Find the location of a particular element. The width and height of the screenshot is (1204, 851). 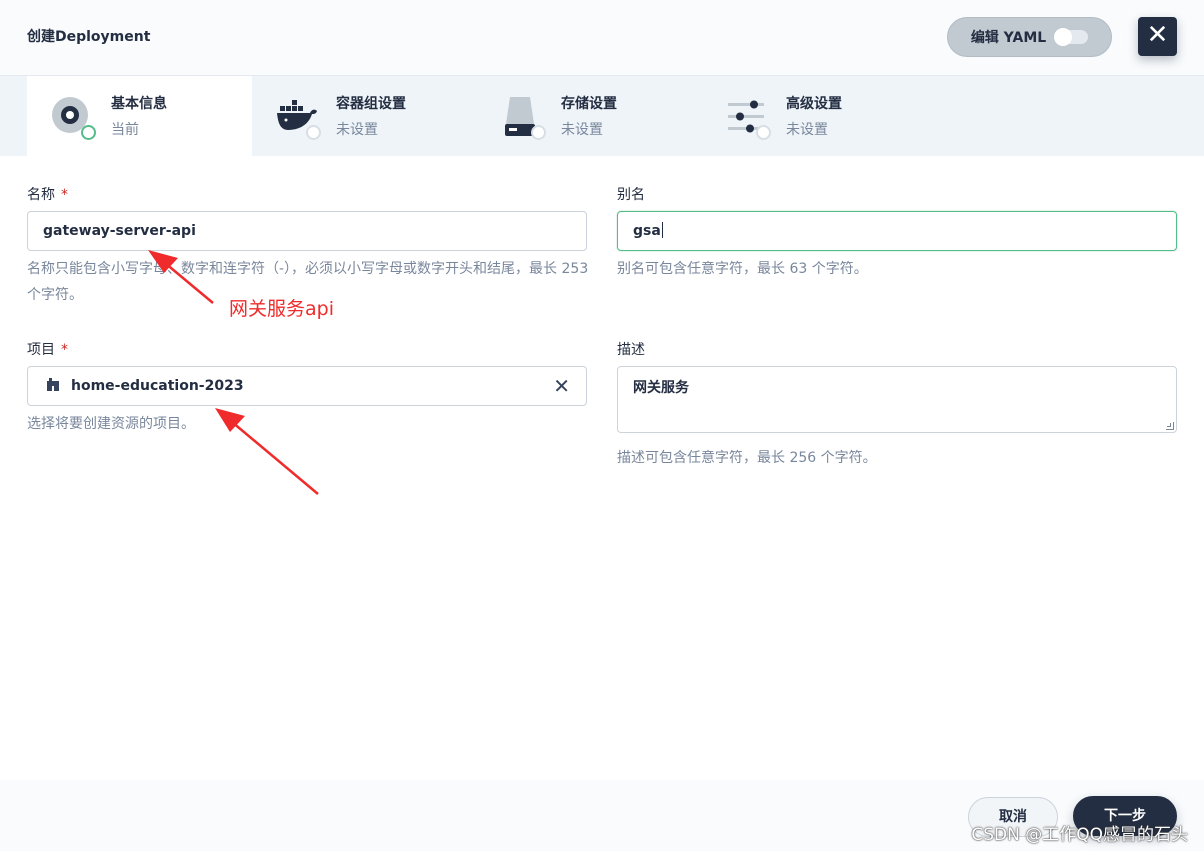

description-label: 描述 is located at coordinates (631, 350).